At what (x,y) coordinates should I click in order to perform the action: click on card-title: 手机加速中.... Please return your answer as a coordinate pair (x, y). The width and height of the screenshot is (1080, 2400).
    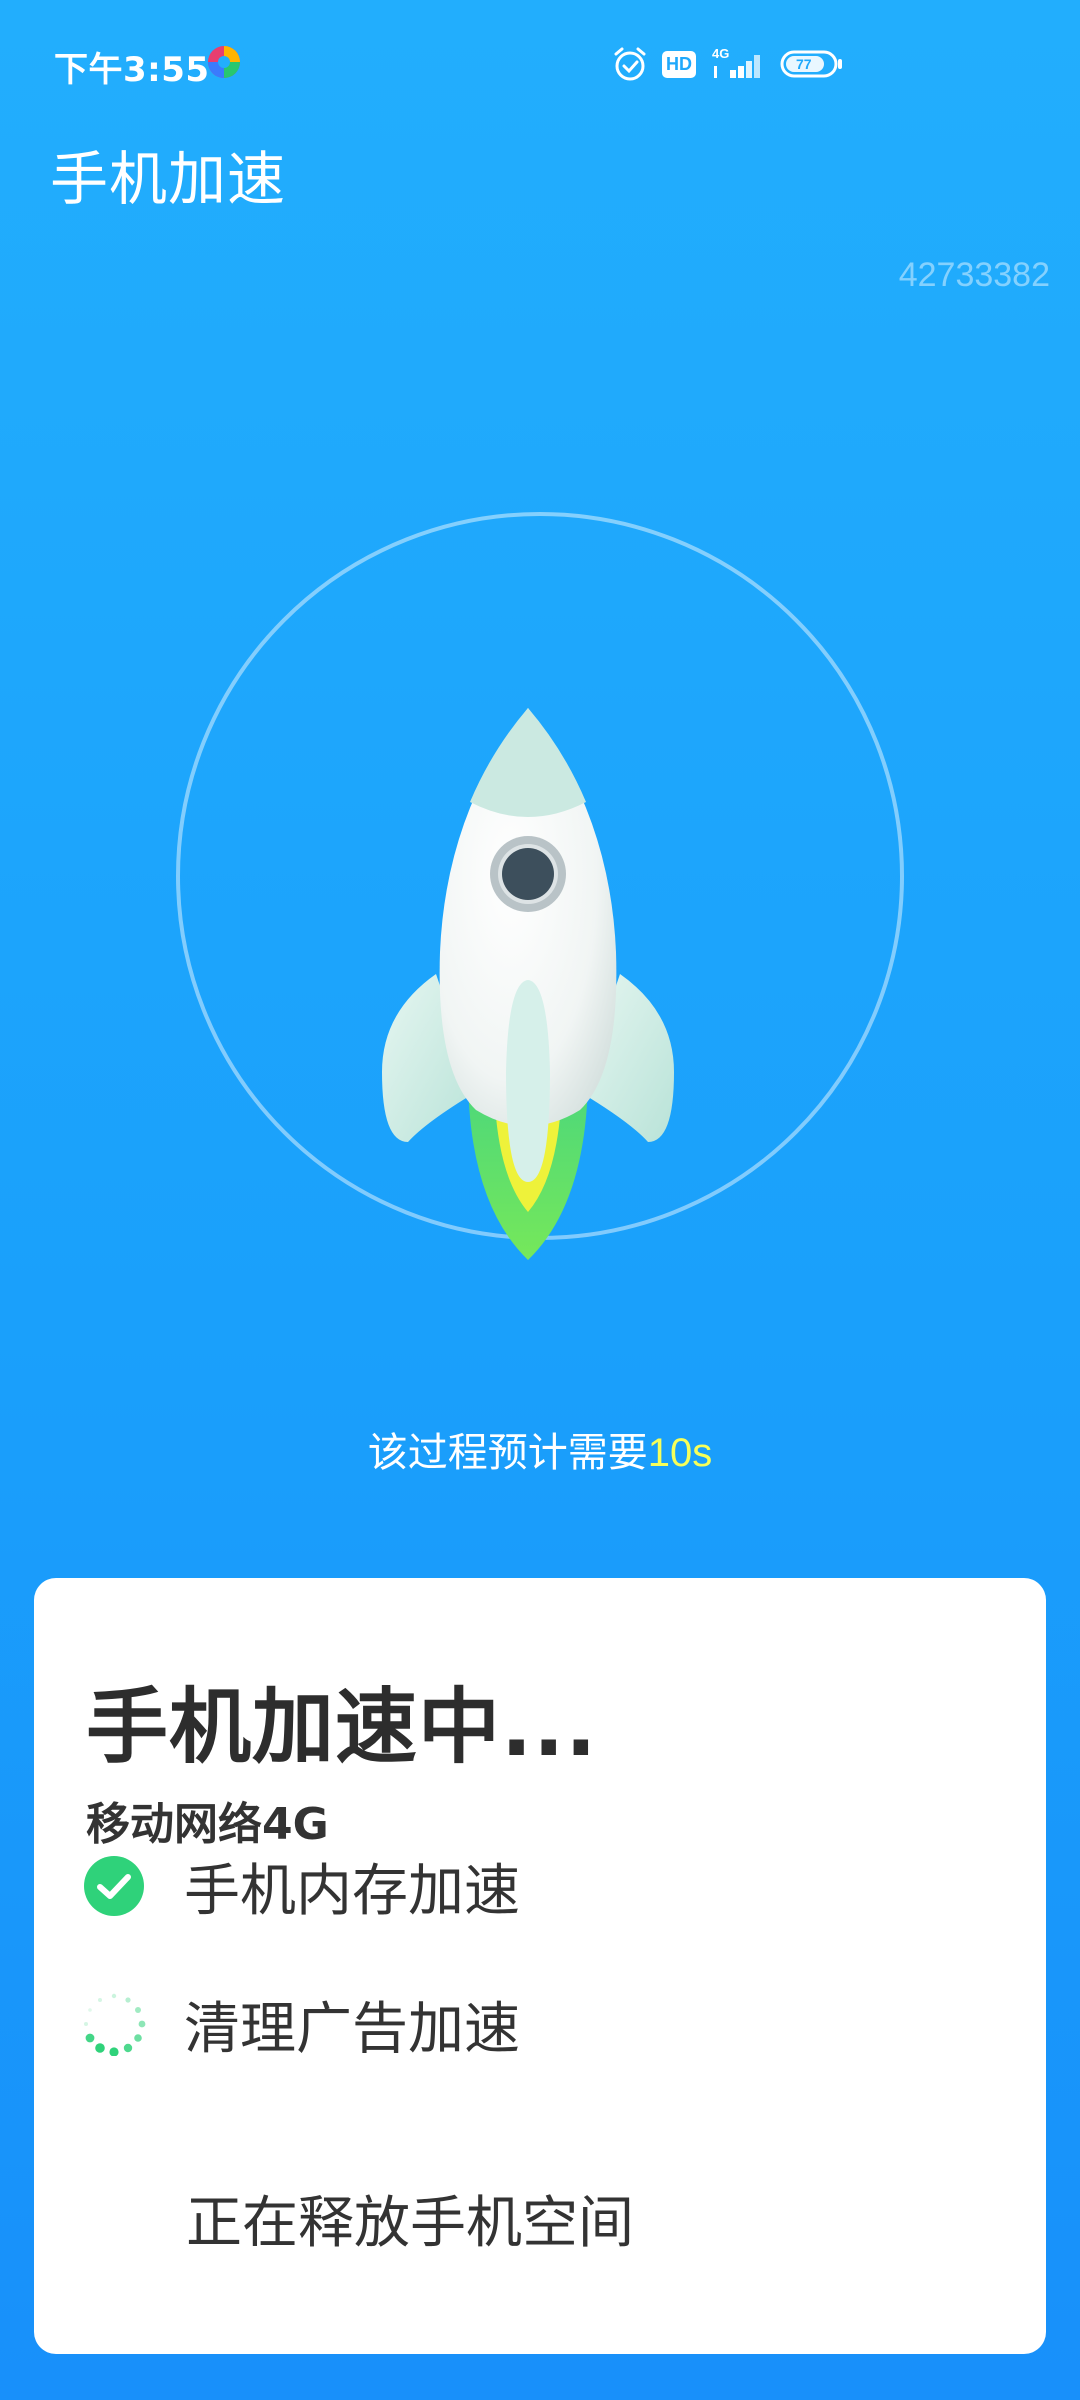
    Looking at the image, I should click on (342, 1727).